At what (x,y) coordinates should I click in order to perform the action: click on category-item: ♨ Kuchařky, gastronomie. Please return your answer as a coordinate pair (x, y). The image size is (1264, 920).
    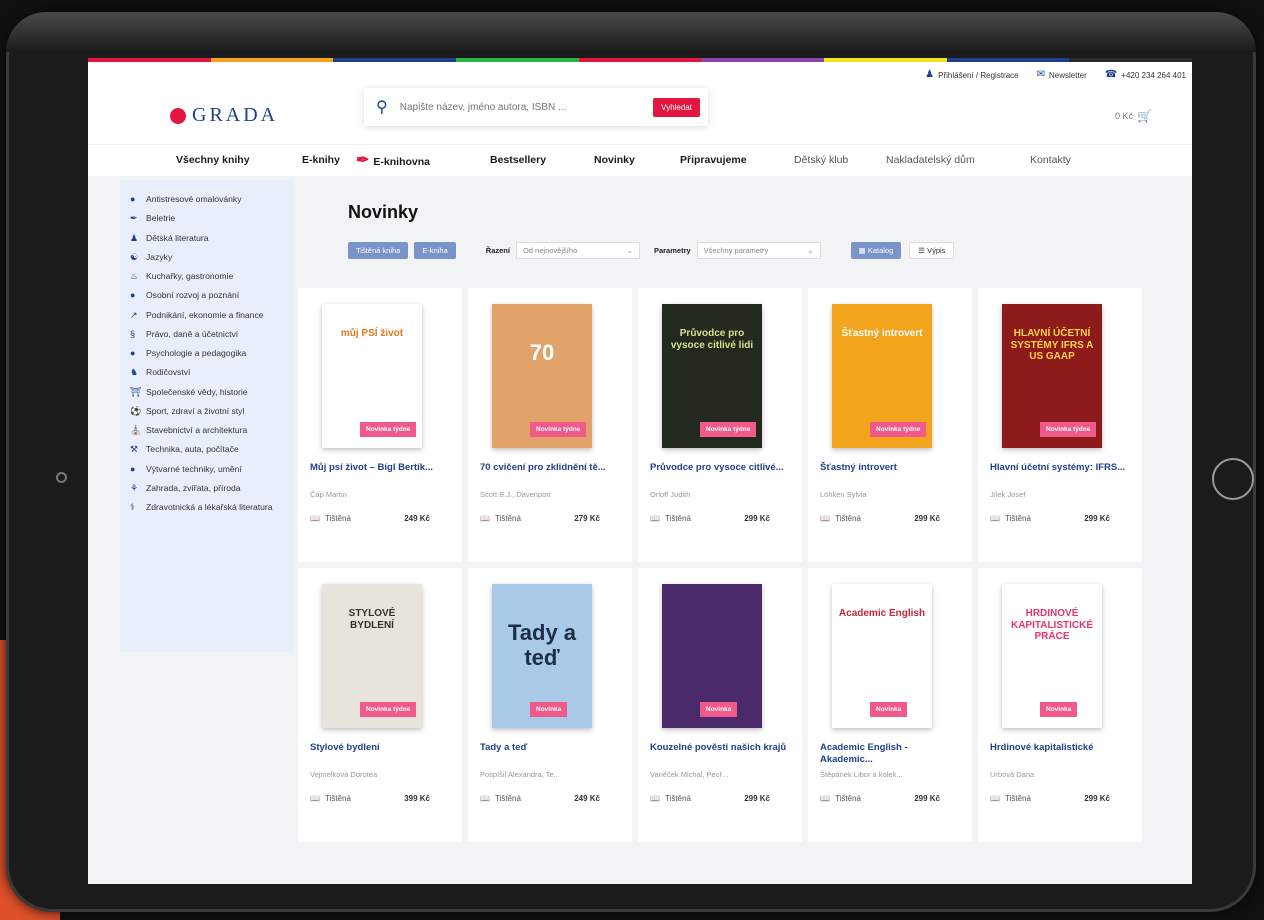
    Looking at the image, I should click on (207, 276).